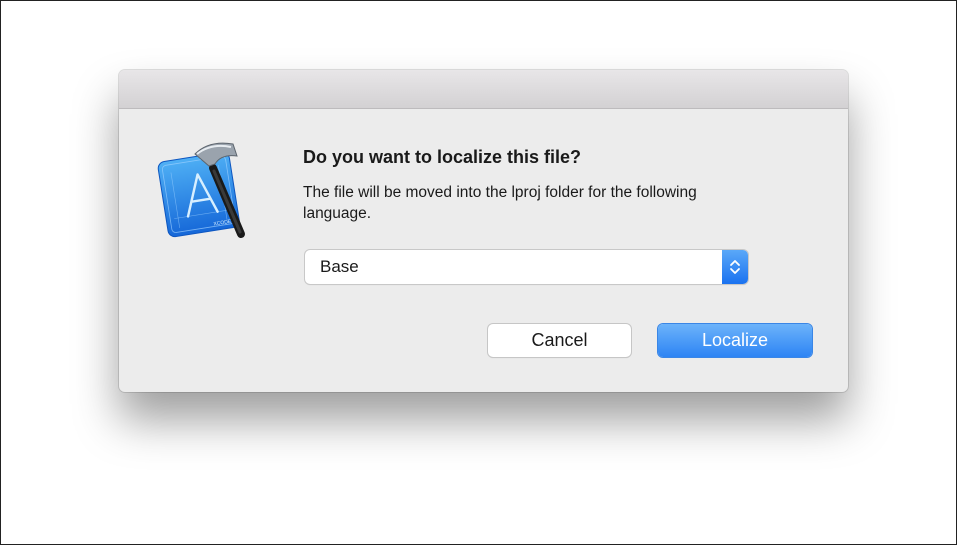 The height and width of the screenshot is (545, 957). I want to click on dialog-titlebar, so click(483, 89).